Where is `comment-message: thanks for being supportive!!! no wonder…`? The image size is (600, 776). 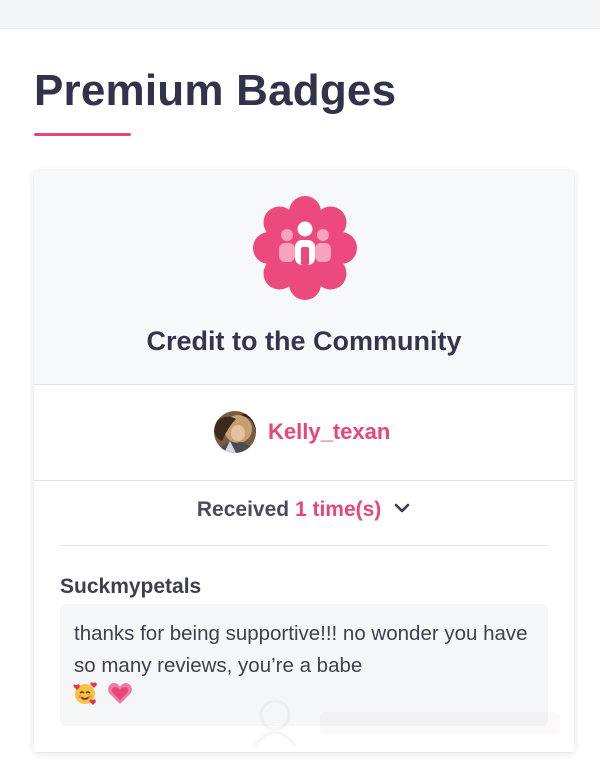 comment-message: thanks for being supportive!!! no wonder… is located at coordinates (301, 649).